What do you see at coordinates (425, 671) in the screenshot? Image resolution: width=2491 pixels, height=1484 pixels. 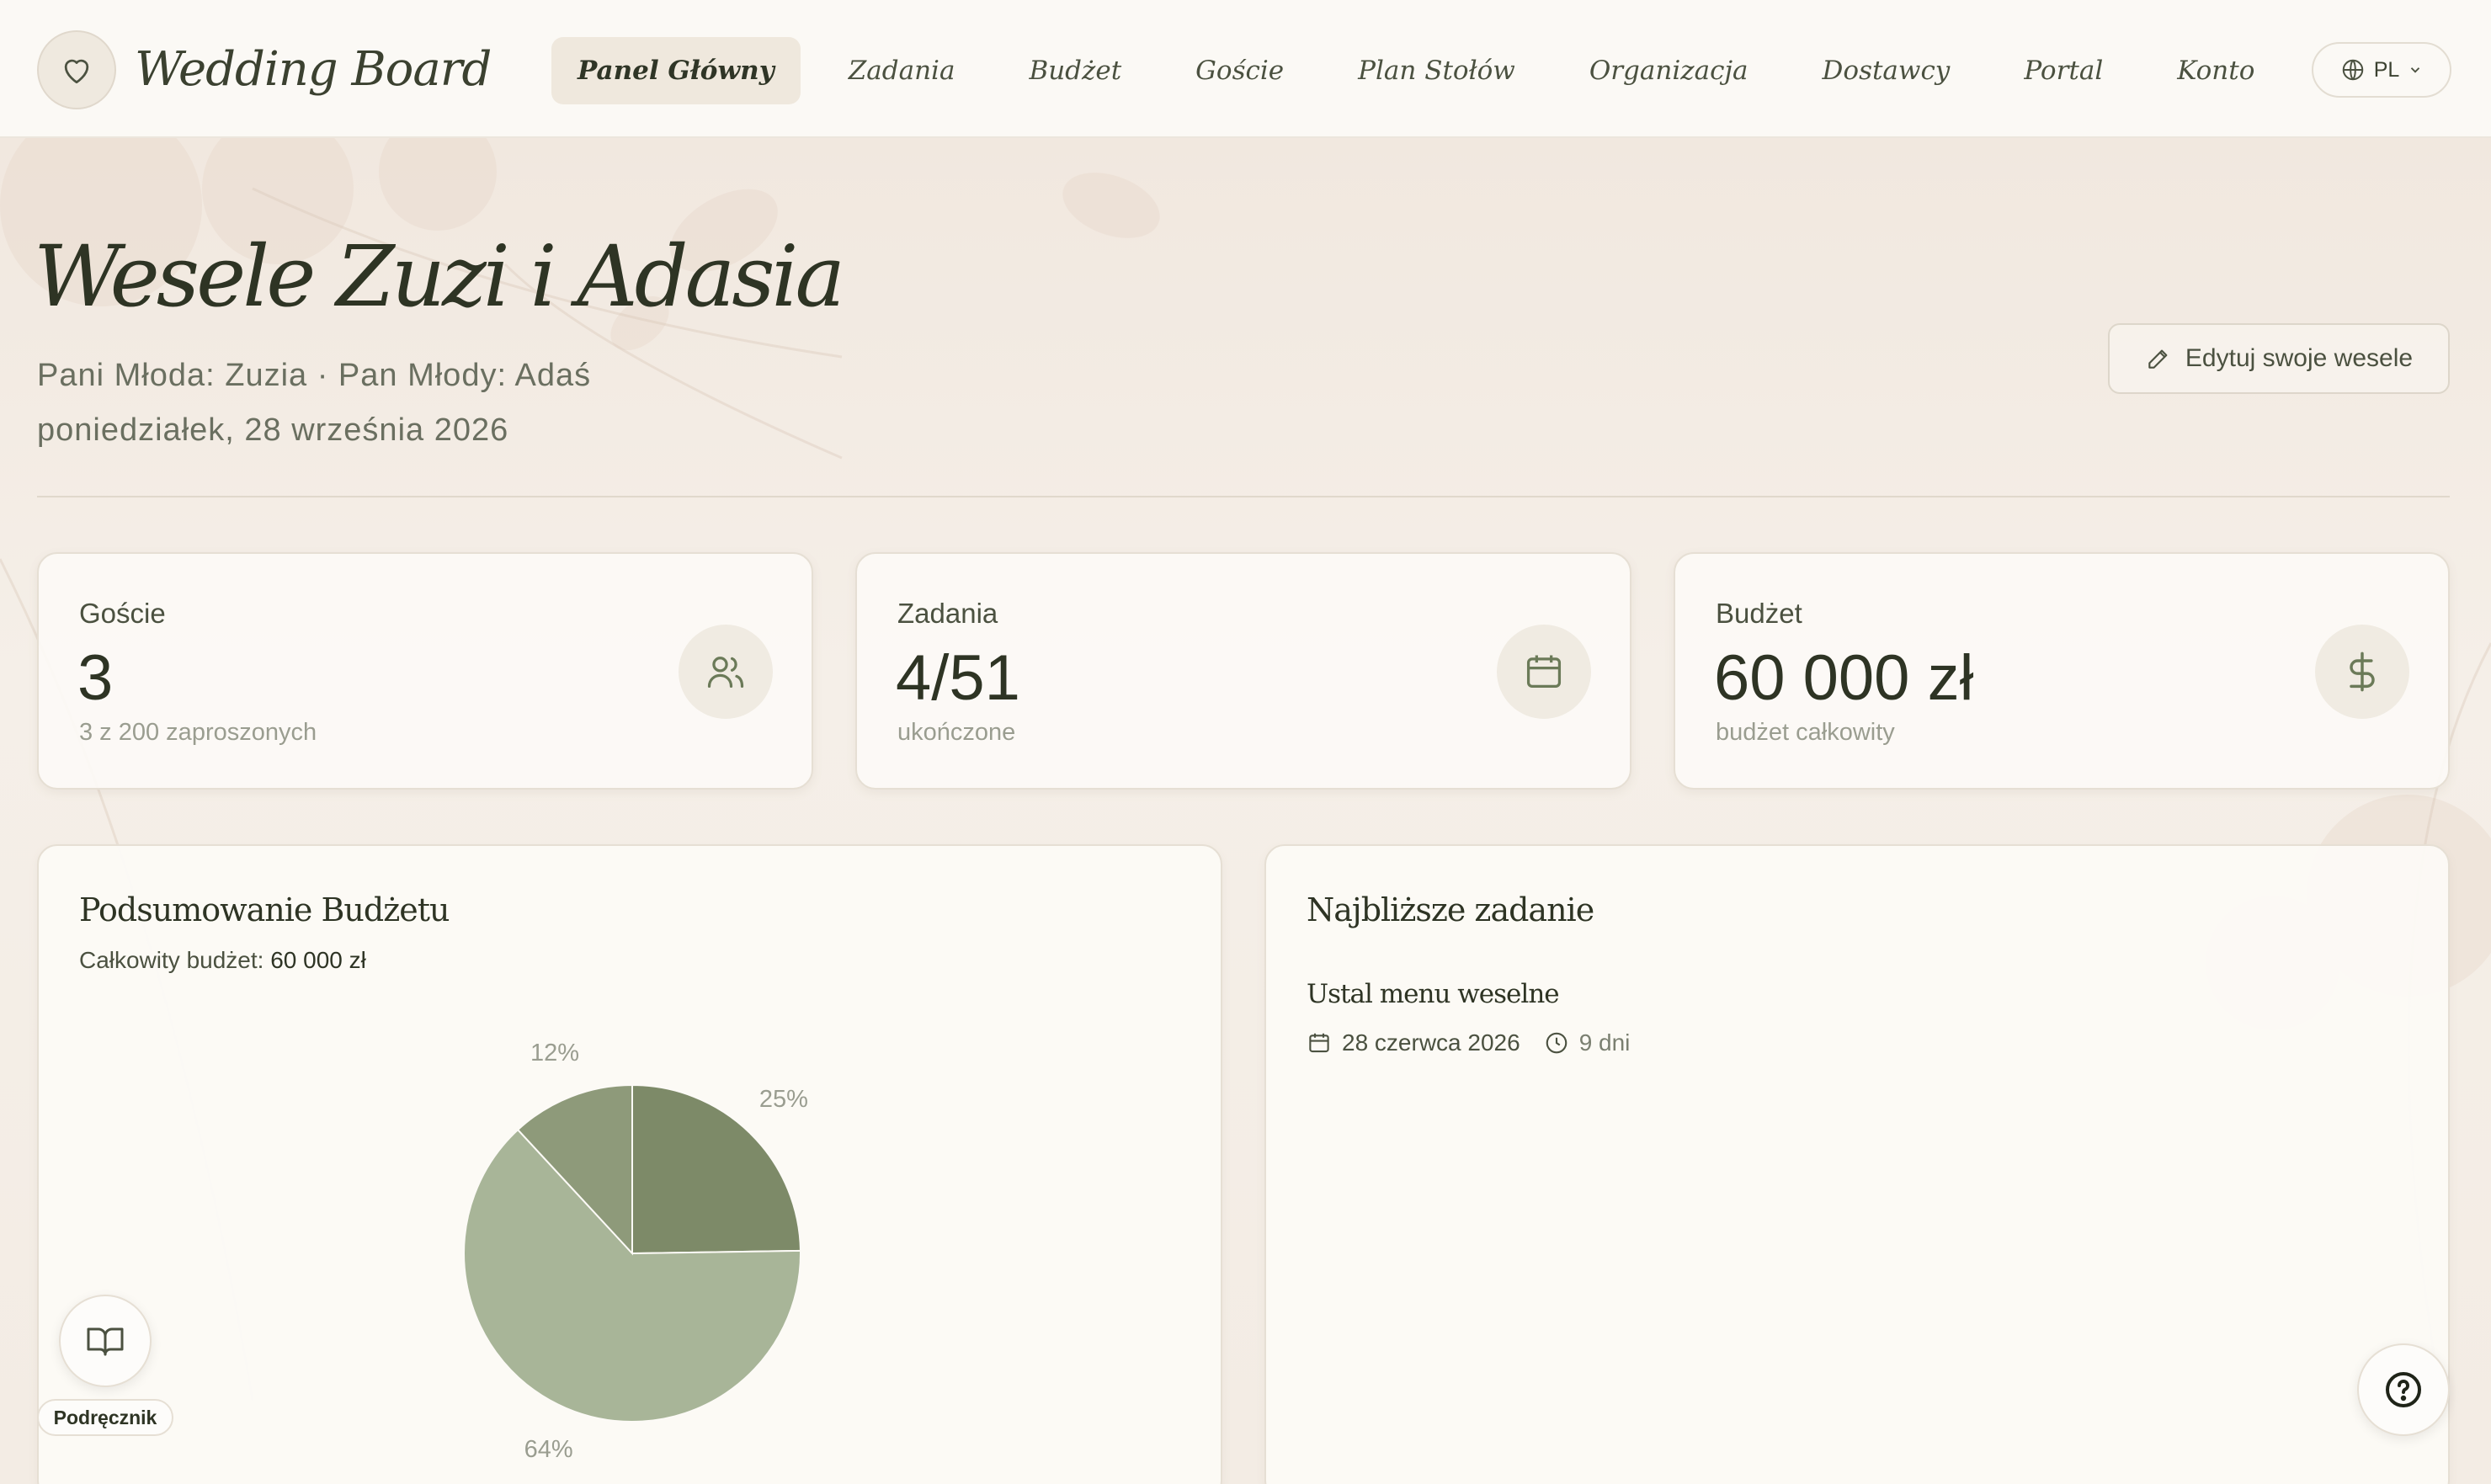 I see `stat-card-guests: Goście 3 3 z 200 zaproszonych` at bounding box center [425, 671].